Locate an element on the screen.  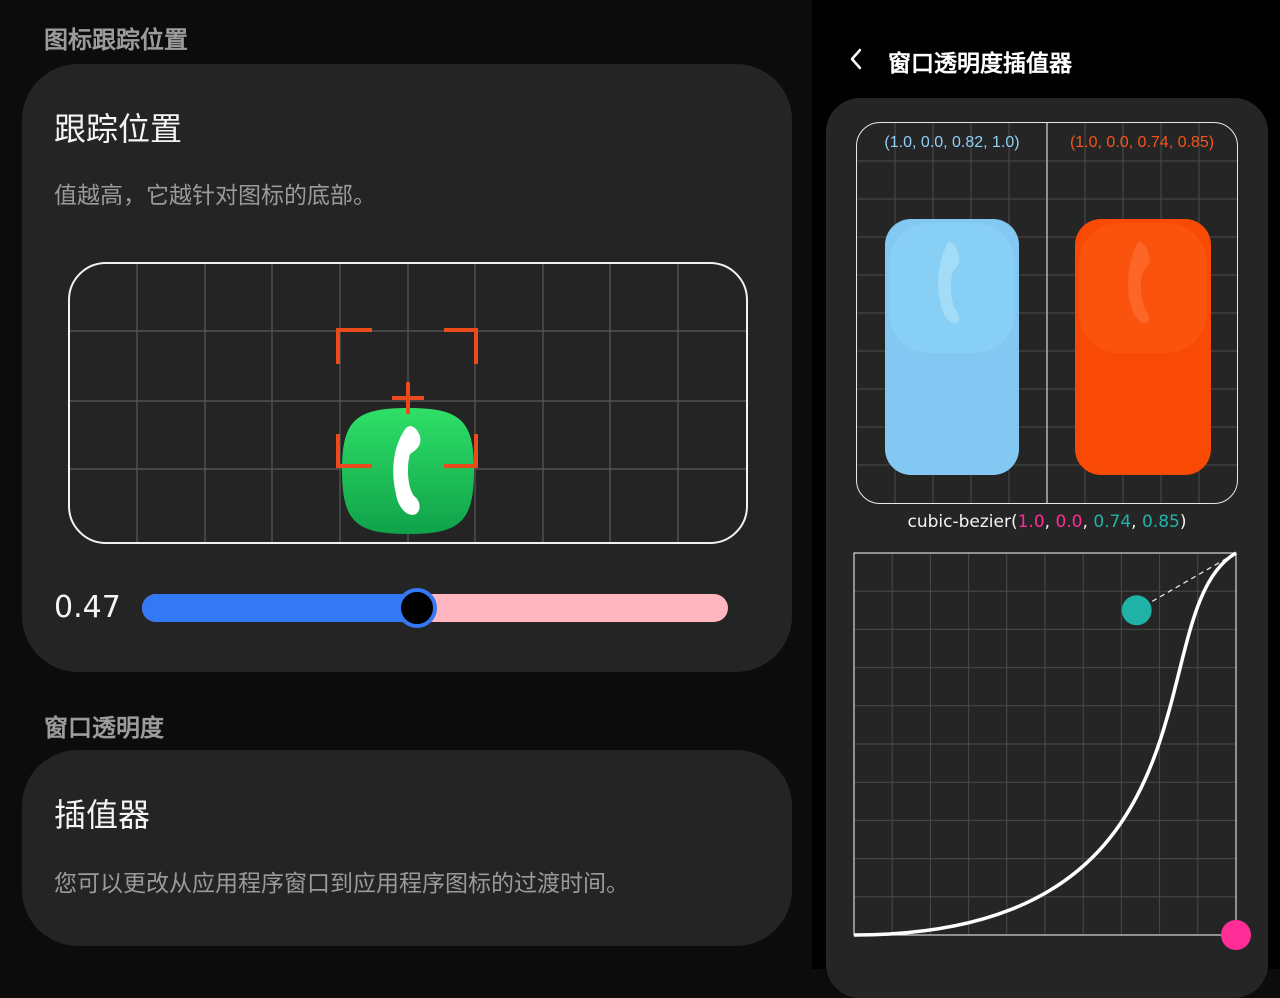
preview-right-label: (1.0, 0.0, 0.74, 0.85) is located at coordinates (1142, 142).